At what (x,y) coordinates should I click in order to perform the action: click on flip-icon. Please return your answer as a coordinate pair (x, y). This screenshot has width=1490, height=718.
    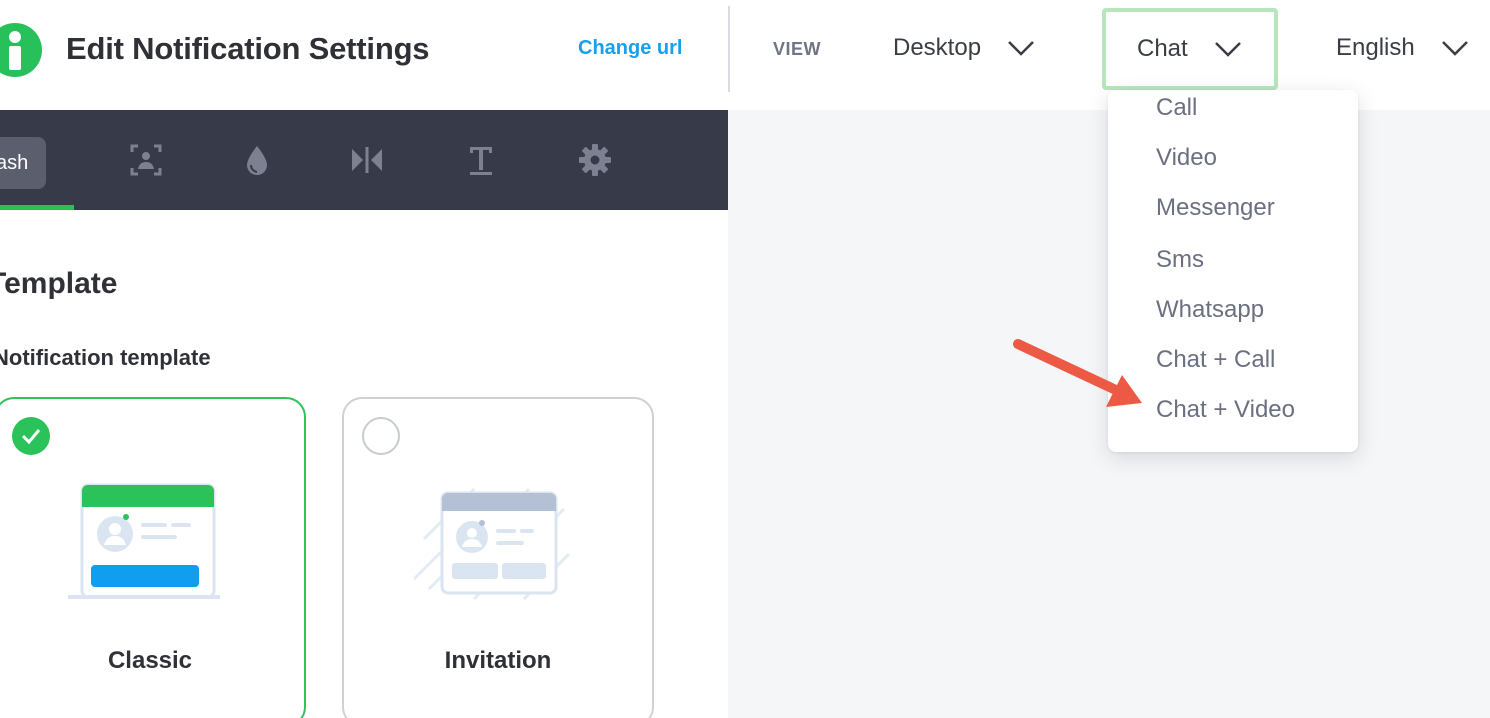
    Looking at the image, I should click on (367, 160).